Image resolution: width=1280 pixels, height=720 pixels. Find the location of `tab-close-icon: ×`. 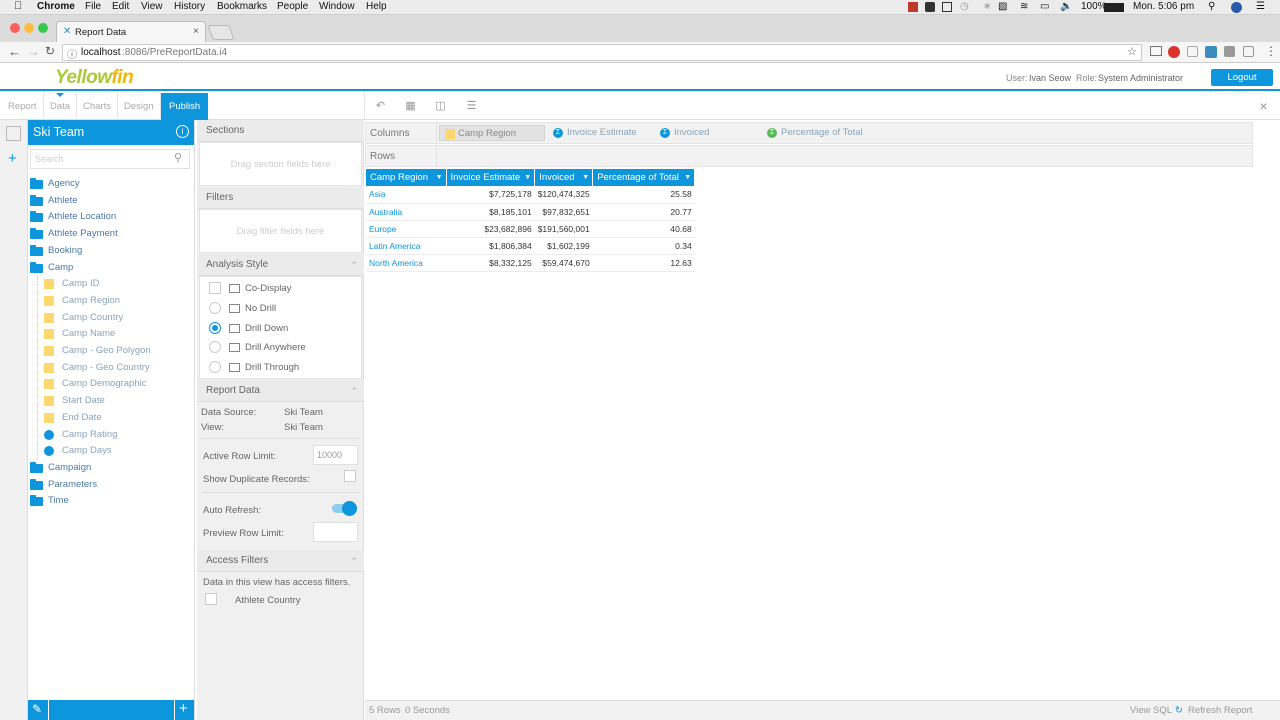

tab-close-icon: × is located at coordinates (196, 31).